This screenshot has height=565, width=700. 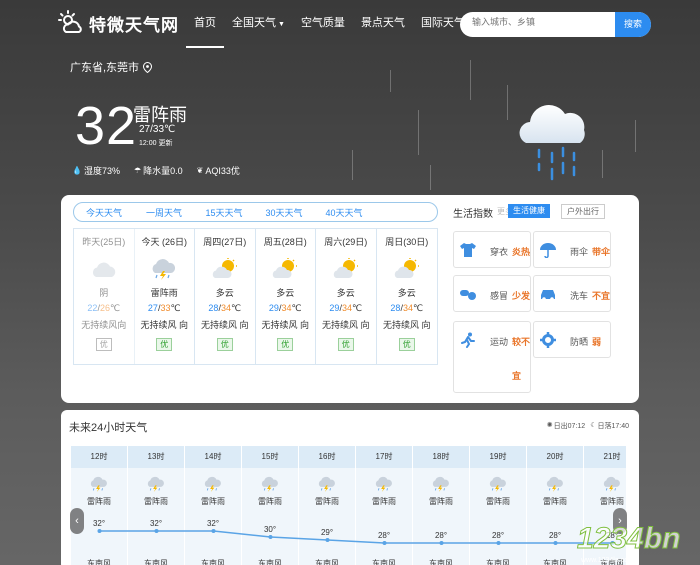 I want to click on nav-air-quality: 空气质量, so click(x=323, y=24).